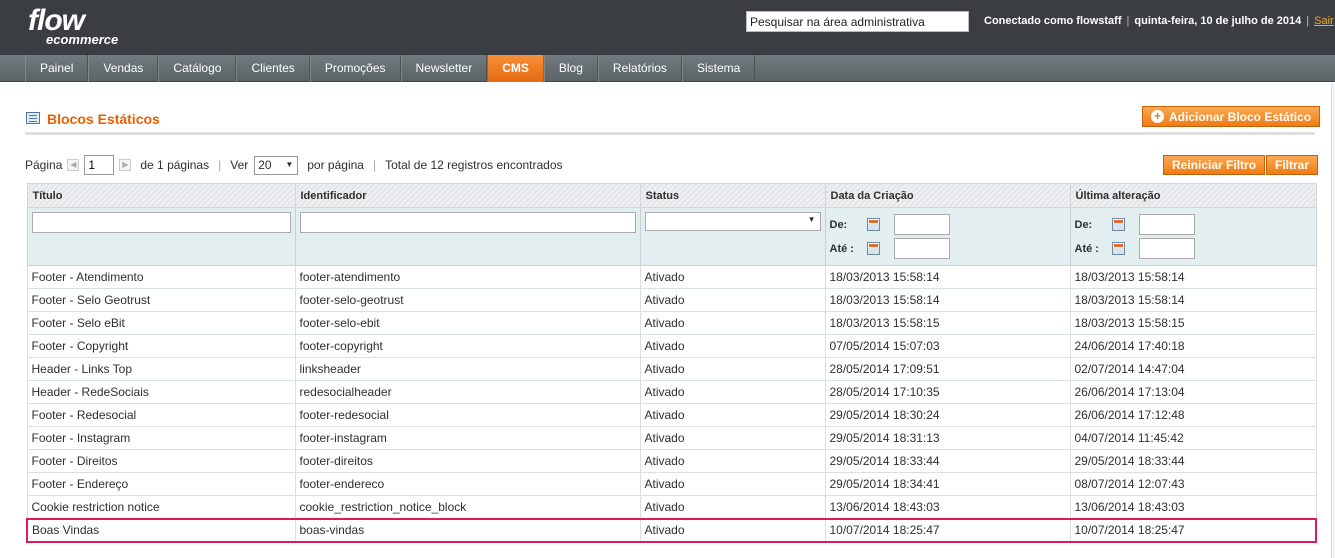  I want to click on nav-item-relatórios: Relatórios, so click(639, 68).